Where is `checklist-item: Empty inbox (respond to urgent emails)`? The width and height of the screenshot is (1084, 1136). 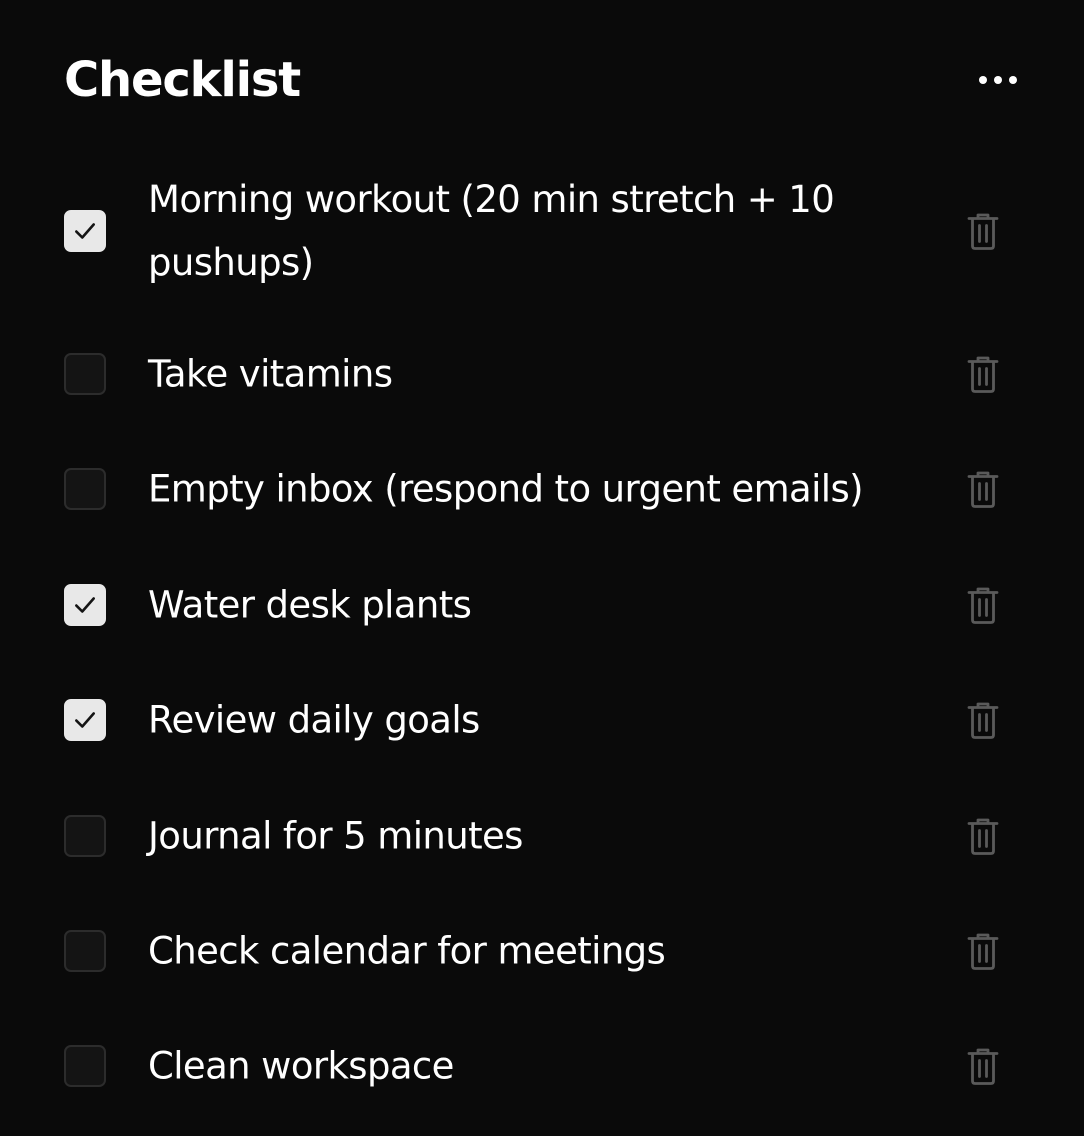
checklist-item: Empty inbox (respond to urgent emails) is located at coordinates (542, 489).